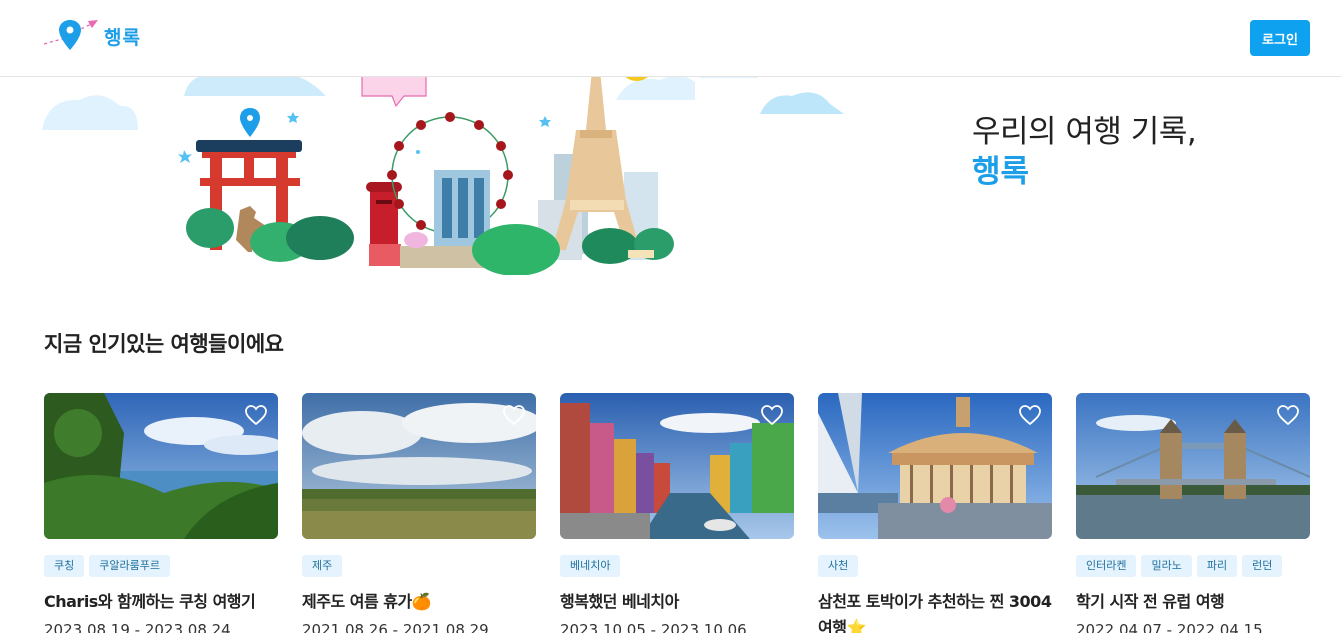 This screenshot has height=633, width=1341. I want to click on location-tag: 인터라켄, so click(1106, 566).